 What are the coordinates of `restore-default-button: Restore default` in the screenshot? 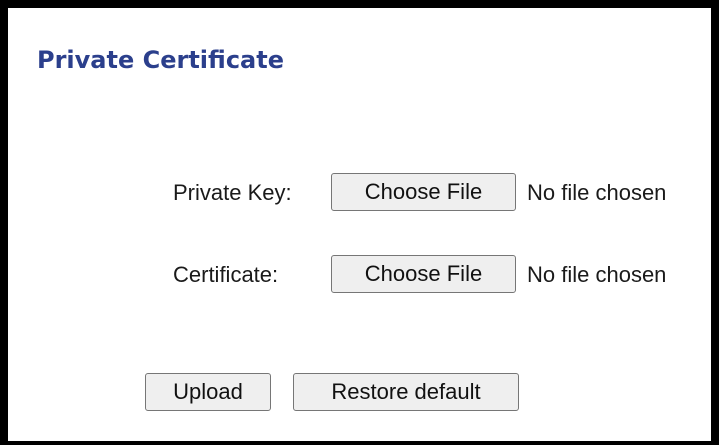 It's located at (406, 392).